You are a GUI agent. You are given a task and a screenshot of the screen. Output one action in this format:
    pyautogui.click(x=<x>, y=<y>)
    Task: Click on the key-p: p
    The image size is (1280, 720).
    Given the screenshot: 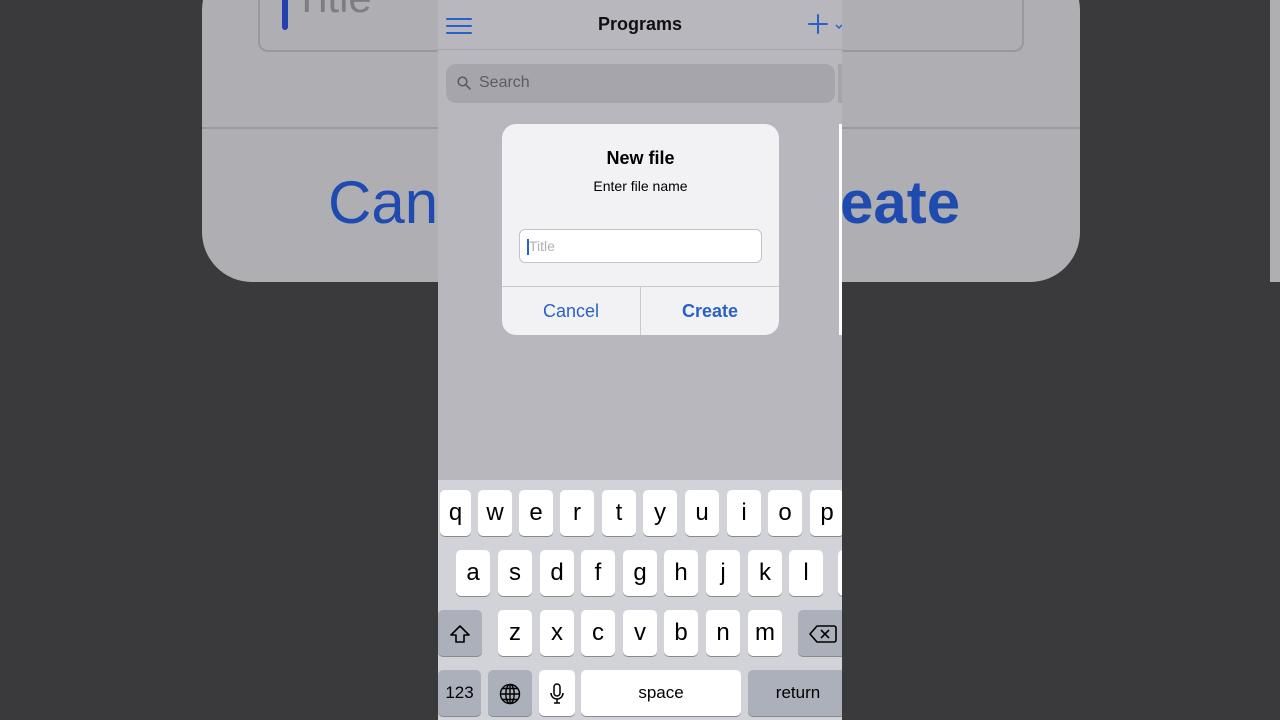 What is the action you would take?
    pyautogui.click(x=826, y=513)
    